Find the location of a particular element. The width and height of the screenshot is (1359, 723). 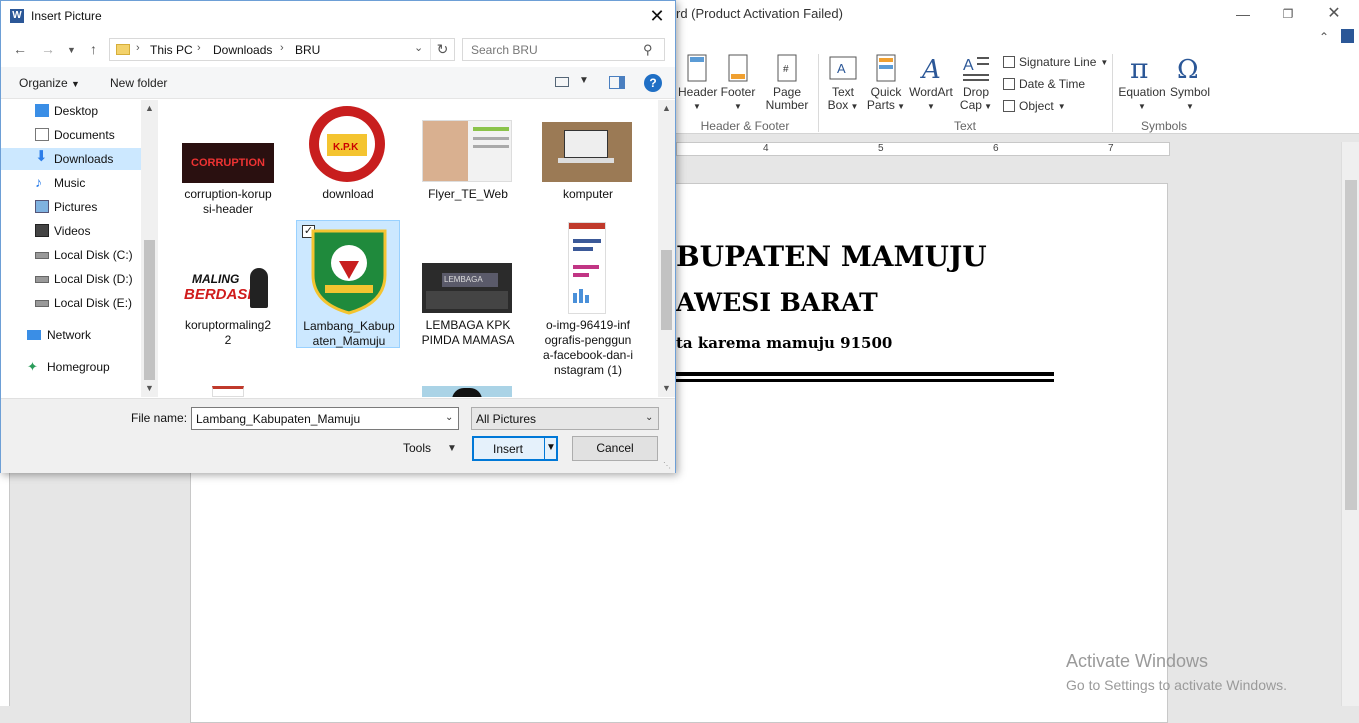

file-item-lembaga-kpk: LEMBAGA LEMBAGA KPK PIMDA MAMASA is located at coordinates (468, 284).